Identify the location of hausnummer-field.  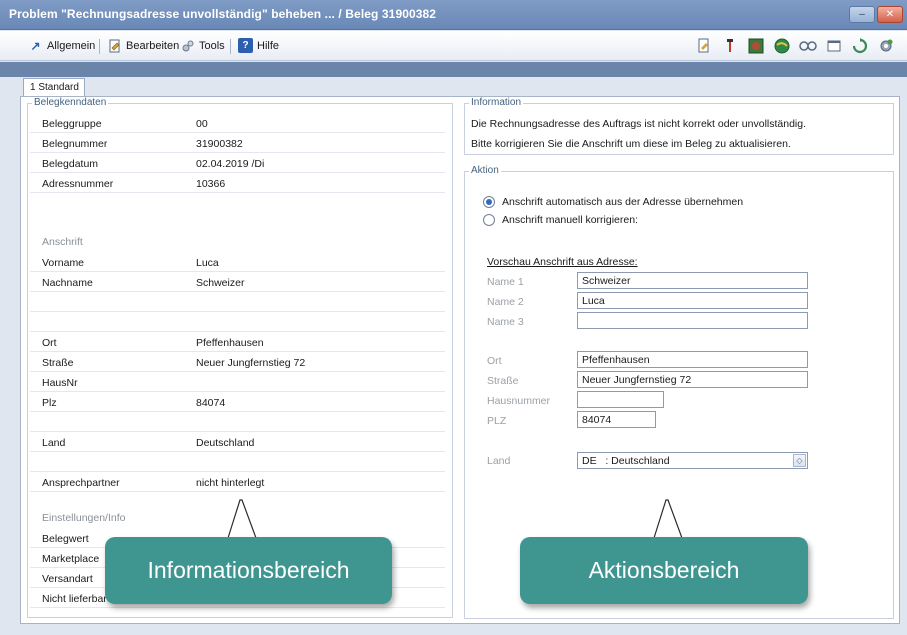
(620, 399).